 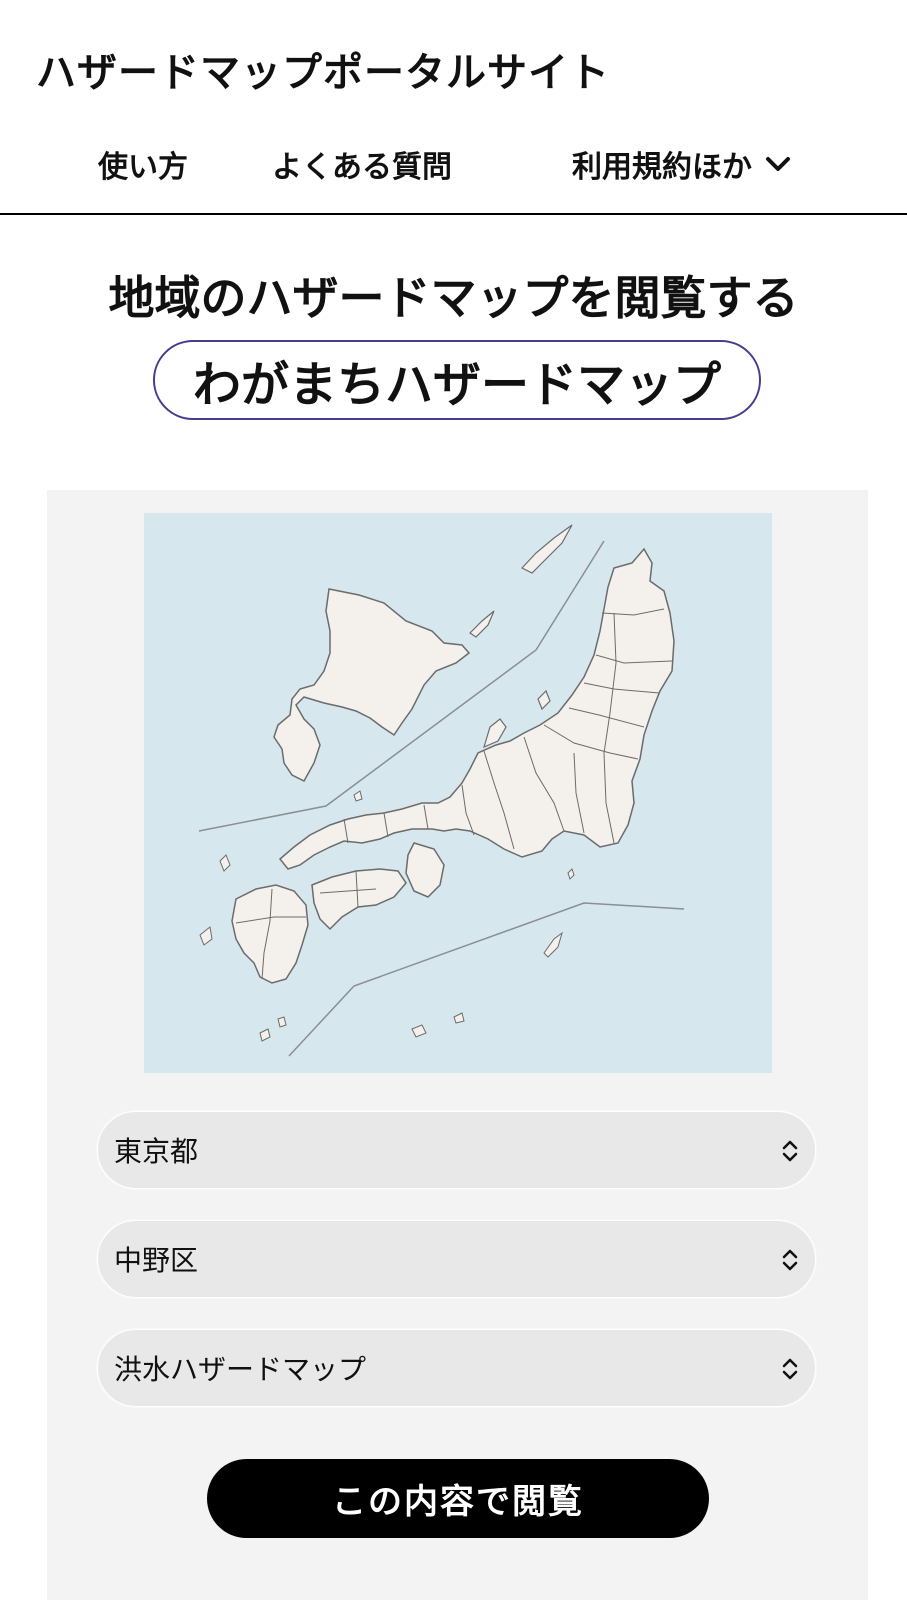 What do you see at coordinates (456, 385) in the screenshot?
I see `section-title-label: わがまちハザードマップ` at bounding box center [456, 385].